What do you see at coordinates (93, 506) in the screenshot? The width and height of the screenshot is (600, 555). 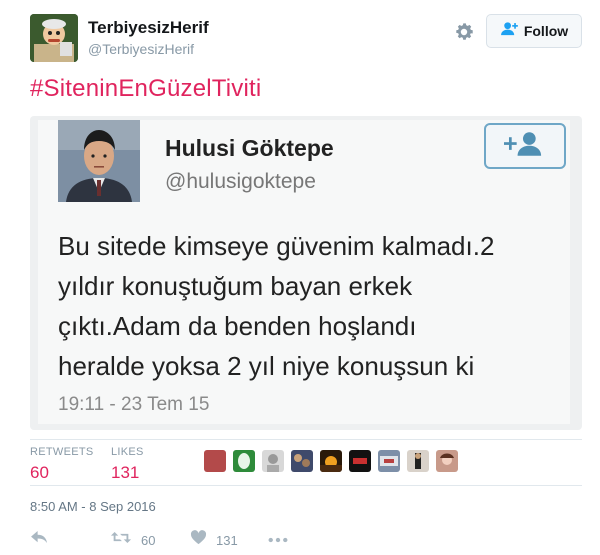 I see `tweet-timestamp: 8:50 AM - 8 Sep 2016` at bounding box center [93, 506].